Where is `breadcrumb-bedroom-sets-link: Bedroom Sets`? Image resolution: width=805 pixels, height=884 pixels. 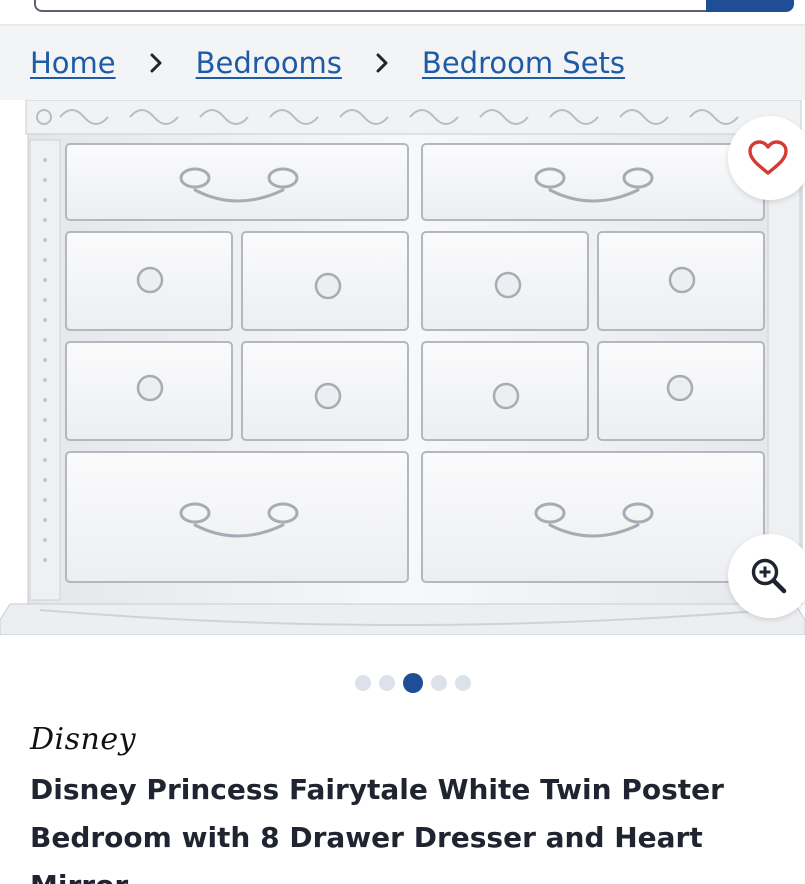
breadcrumb-bedroom-sets-link: Bedroom Sets is located at coordinates (523, 63).